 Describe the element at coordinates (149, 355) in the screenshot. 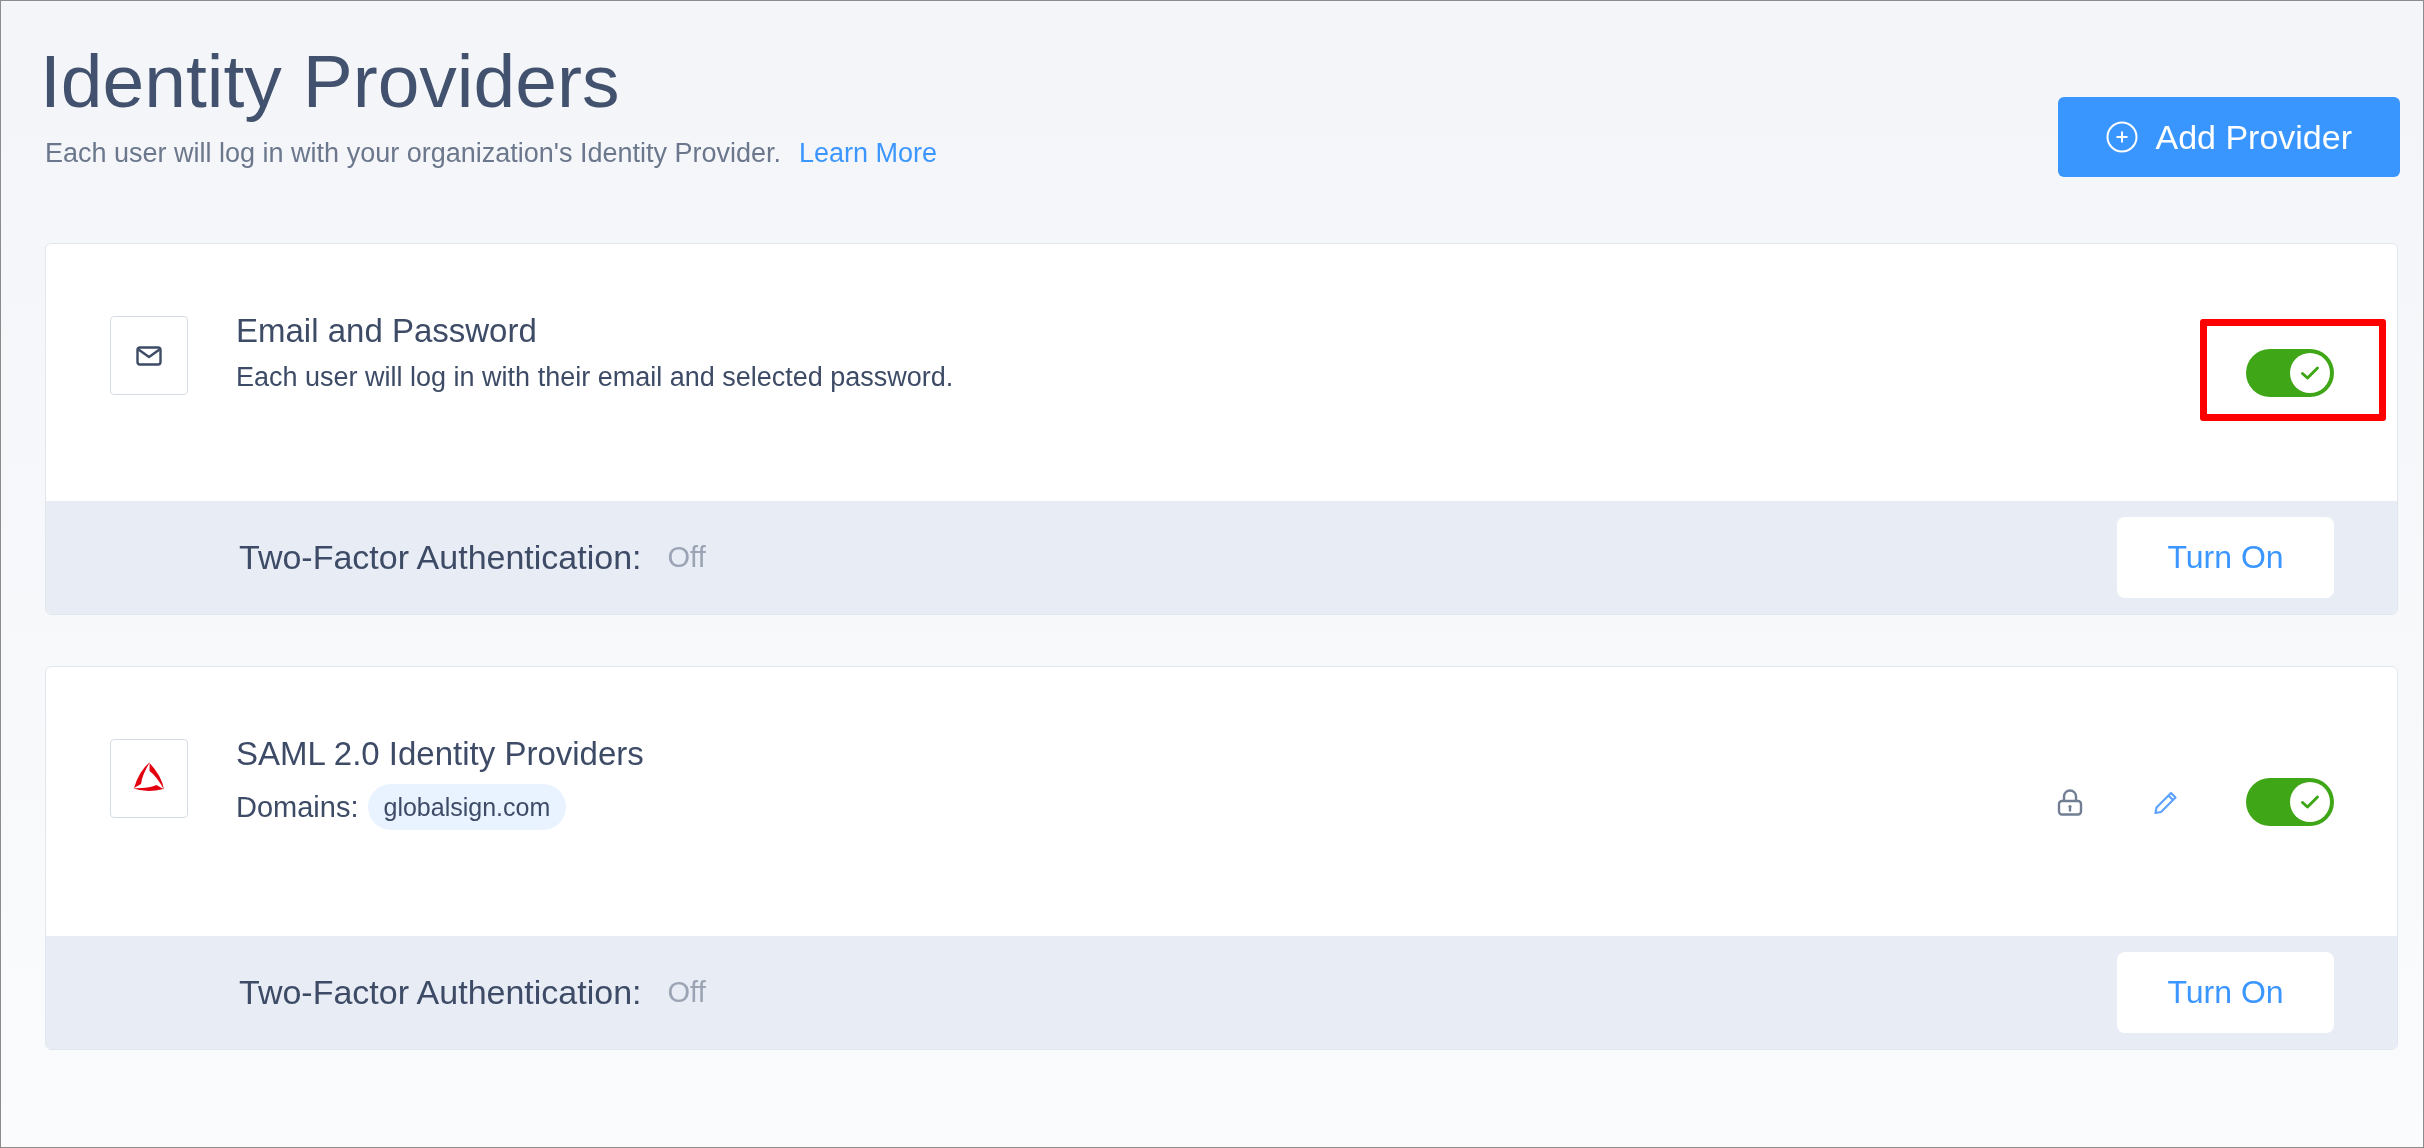

I see `envelope-icon` at that location.